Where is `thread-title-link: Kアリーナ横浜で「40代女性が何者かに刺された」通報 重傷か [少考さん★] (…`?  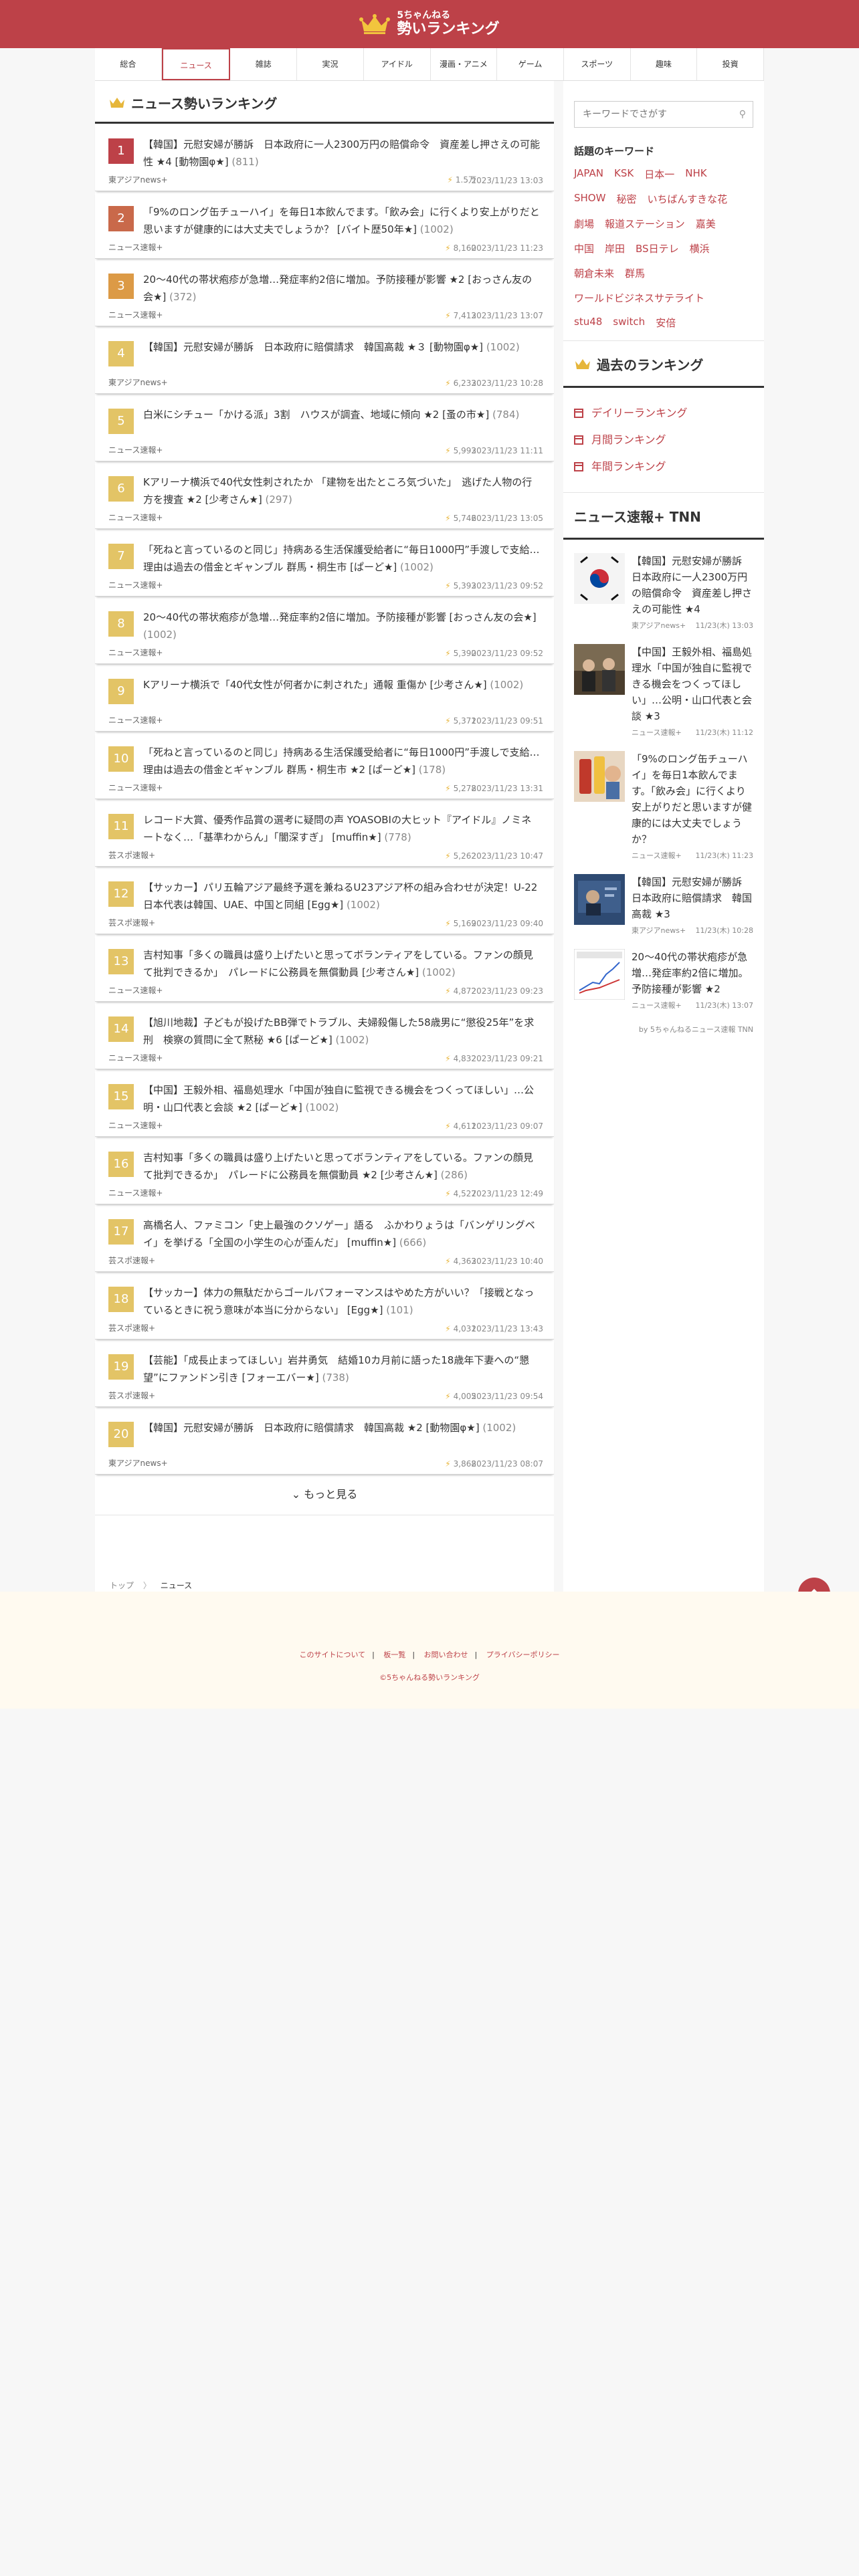
thread-title-link: Kアリーナ横浜で「40代女性が何者かに刺された」通報 重傷か [少考さん★] (… is located at coordinates (342, 684).